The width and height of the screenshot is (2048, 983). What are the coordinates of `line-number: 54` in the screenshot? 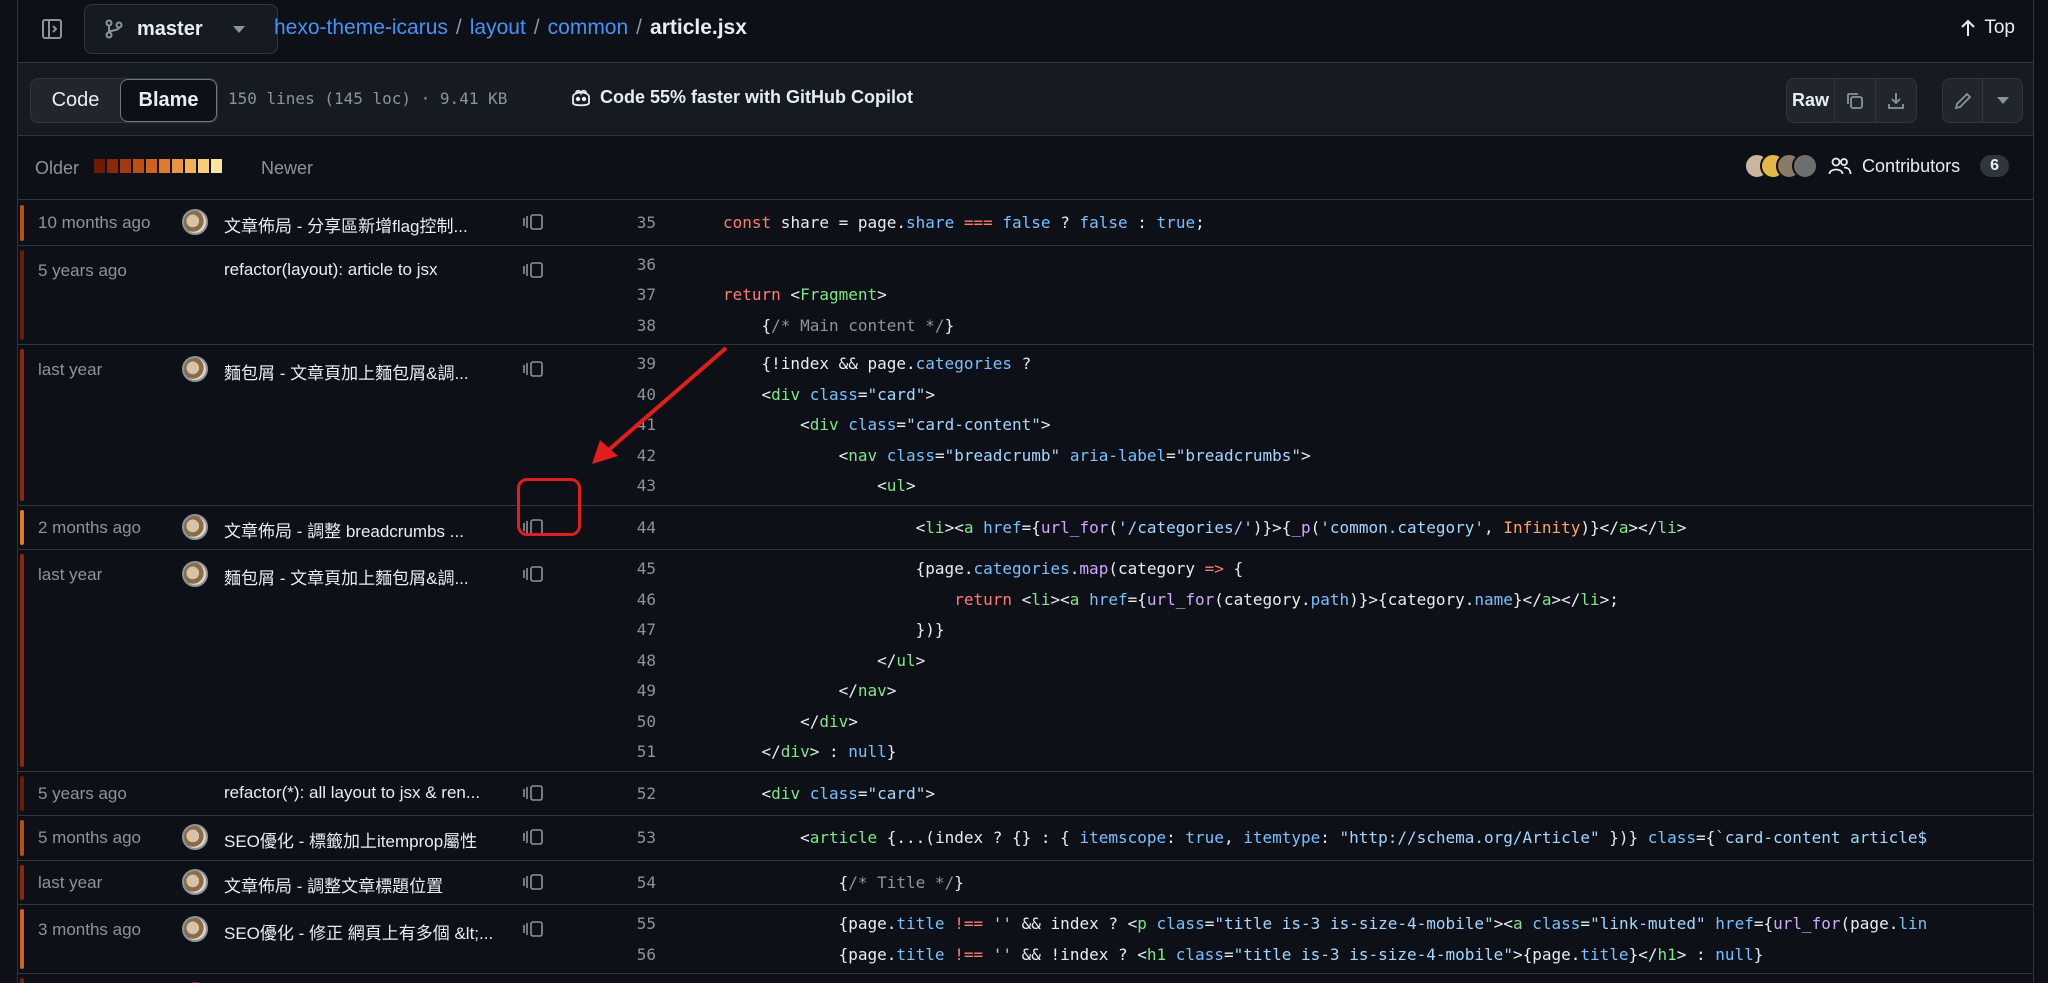 It's located at (612, 883).